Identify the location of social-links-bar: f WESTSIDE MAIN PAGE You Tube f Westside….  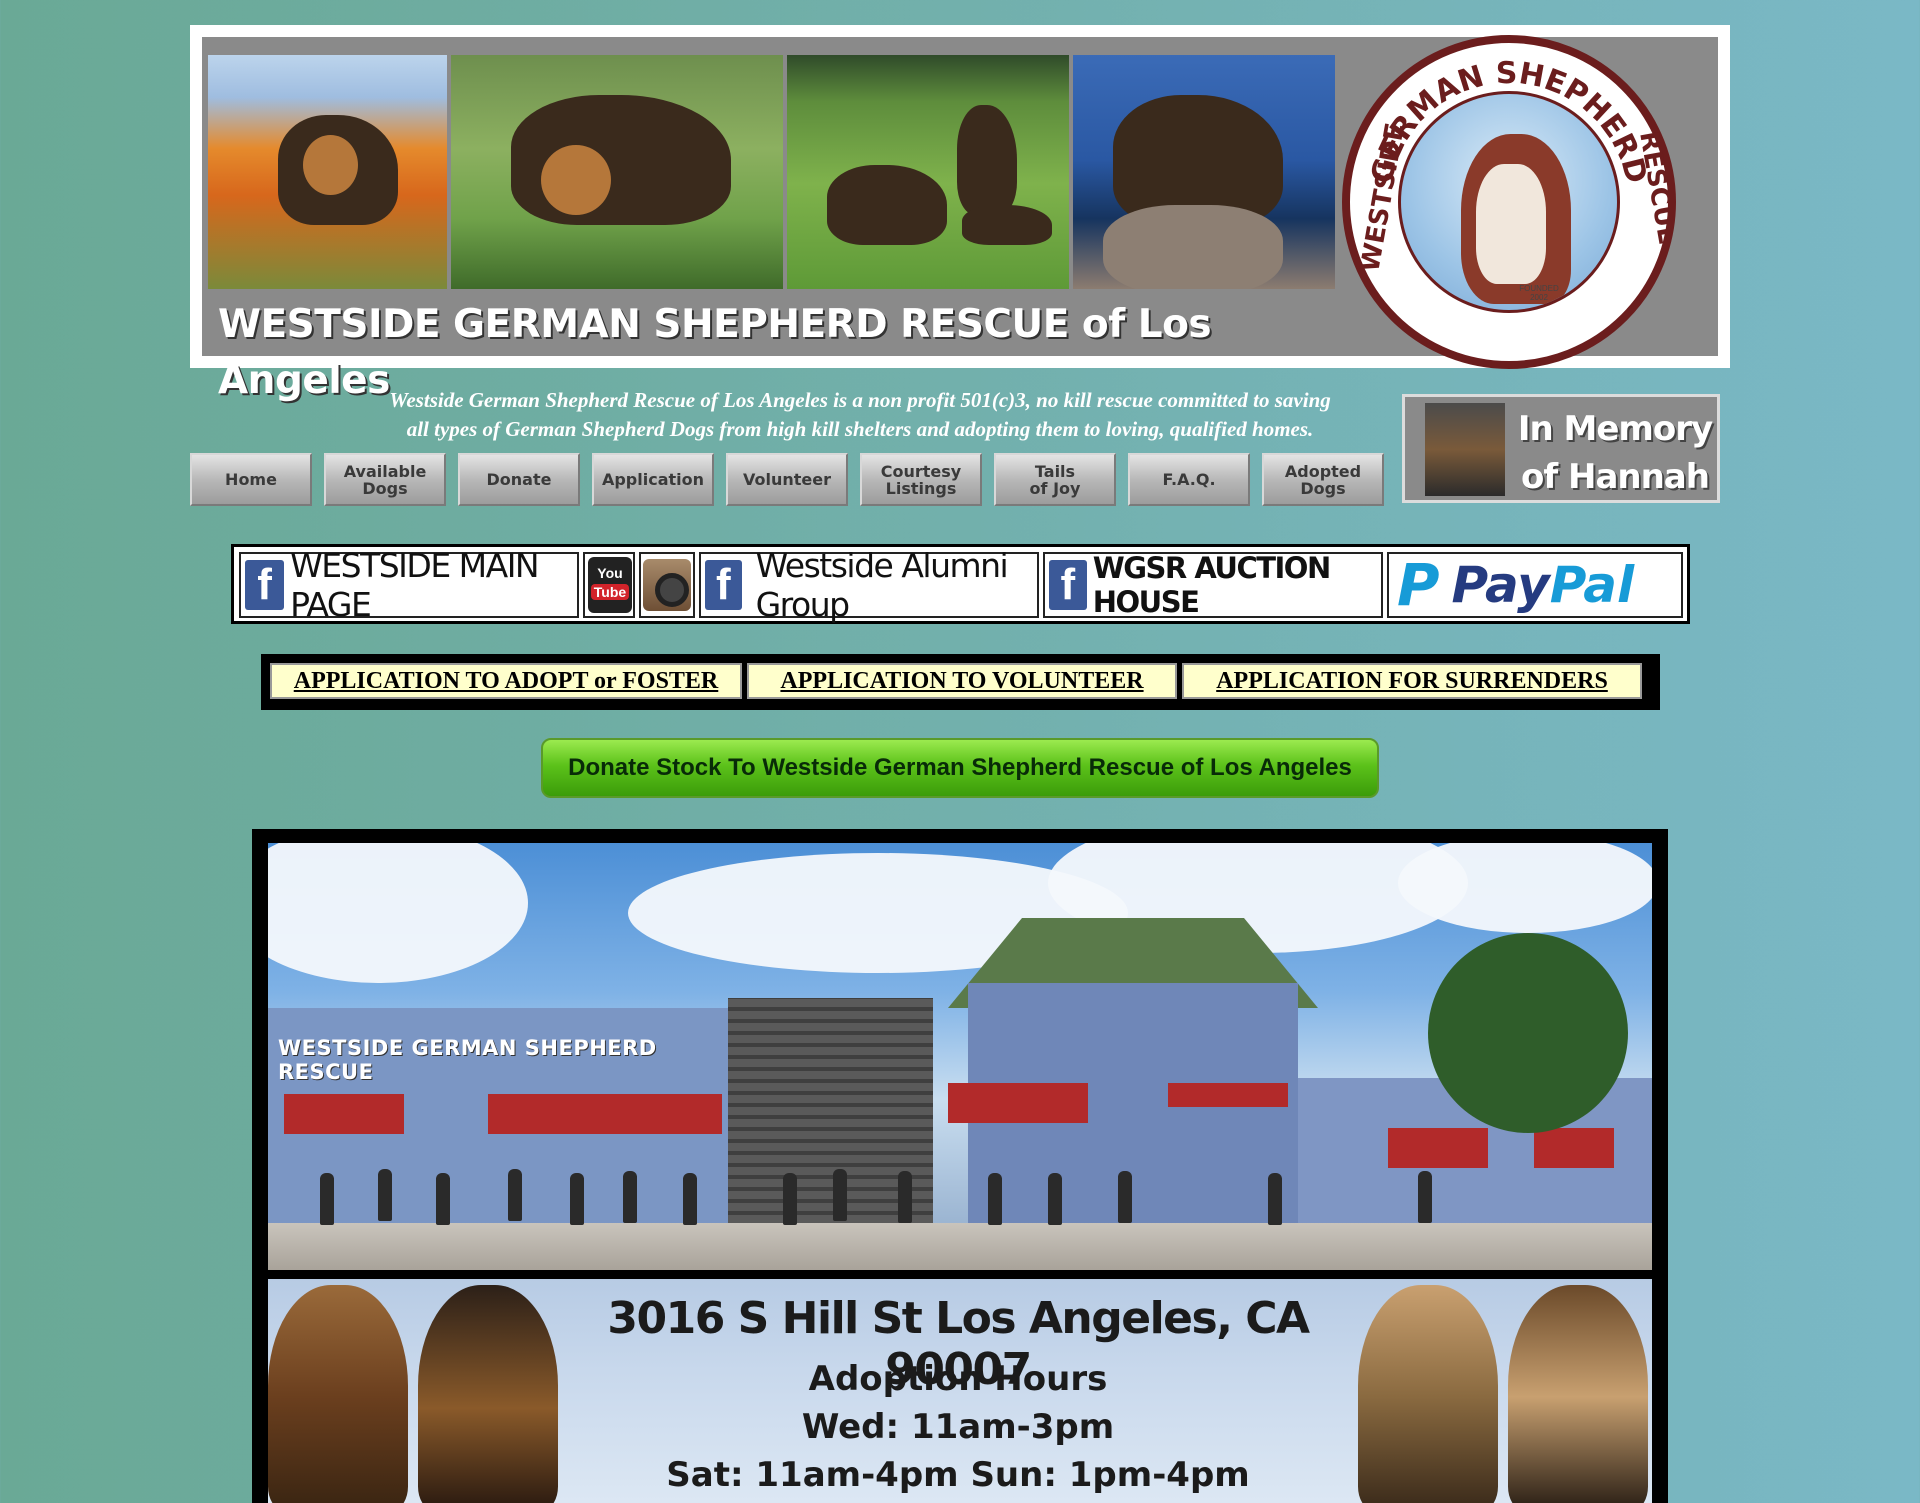
(960, 584).